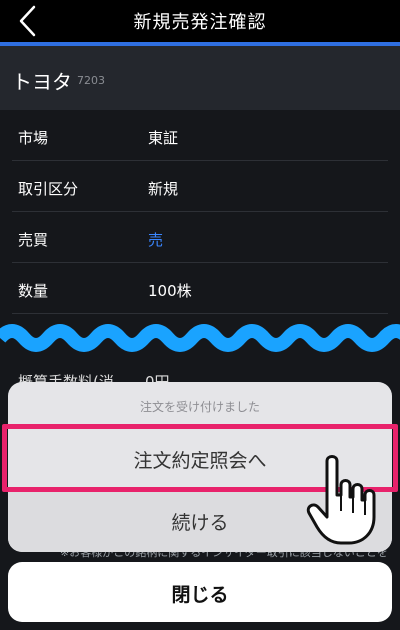 This screenshot has width=400, height=630. What do you see at coordinates (33, 138) in the screenshot?
I see `detail-label: 市場` at bounding box center [33, 138].